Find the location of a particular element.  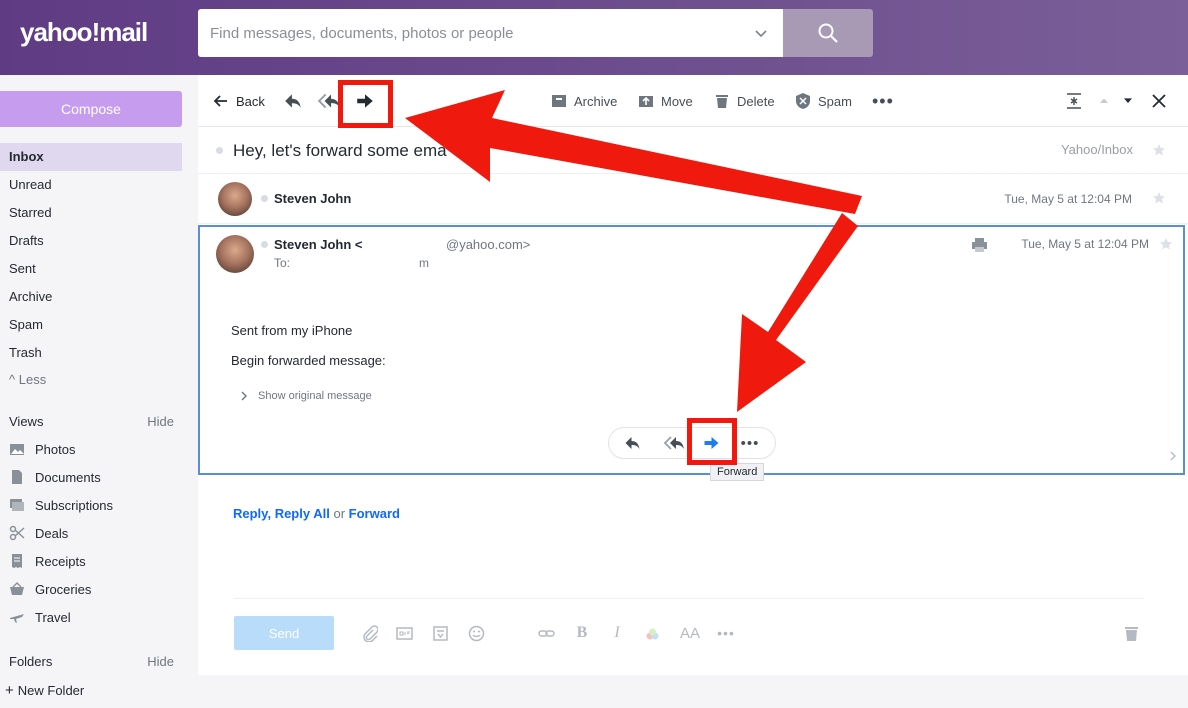

send-button: Send is located at coordinates (284, 633).